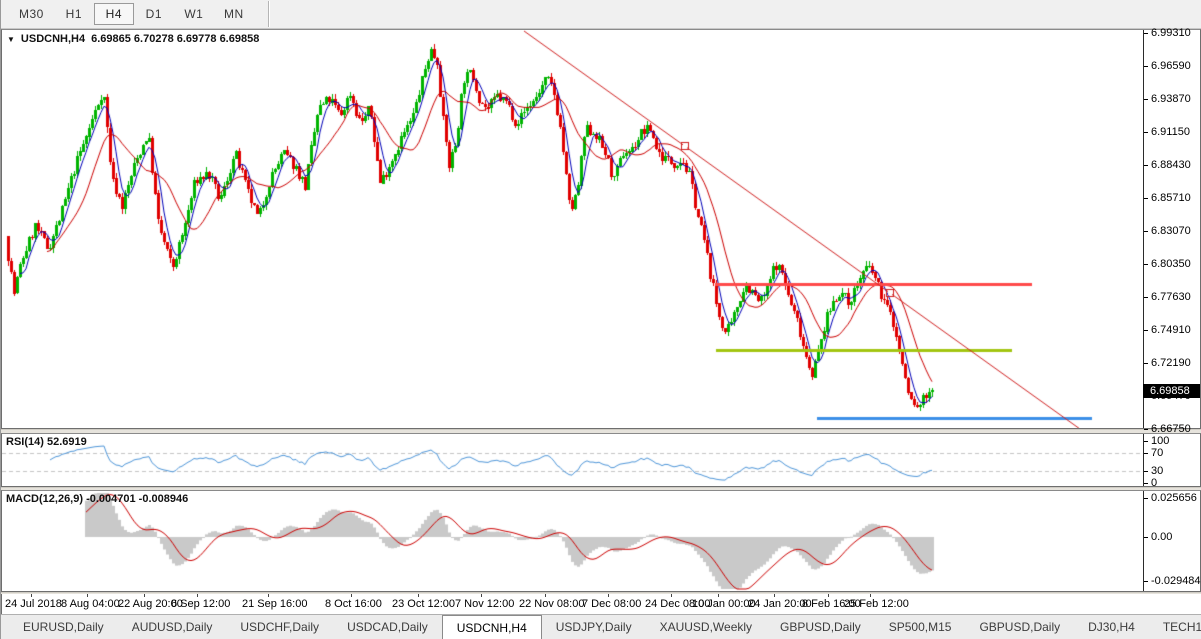  I want to click on macd-scale: 0.025656 0.00 -0.029484, so click(1172, 541).